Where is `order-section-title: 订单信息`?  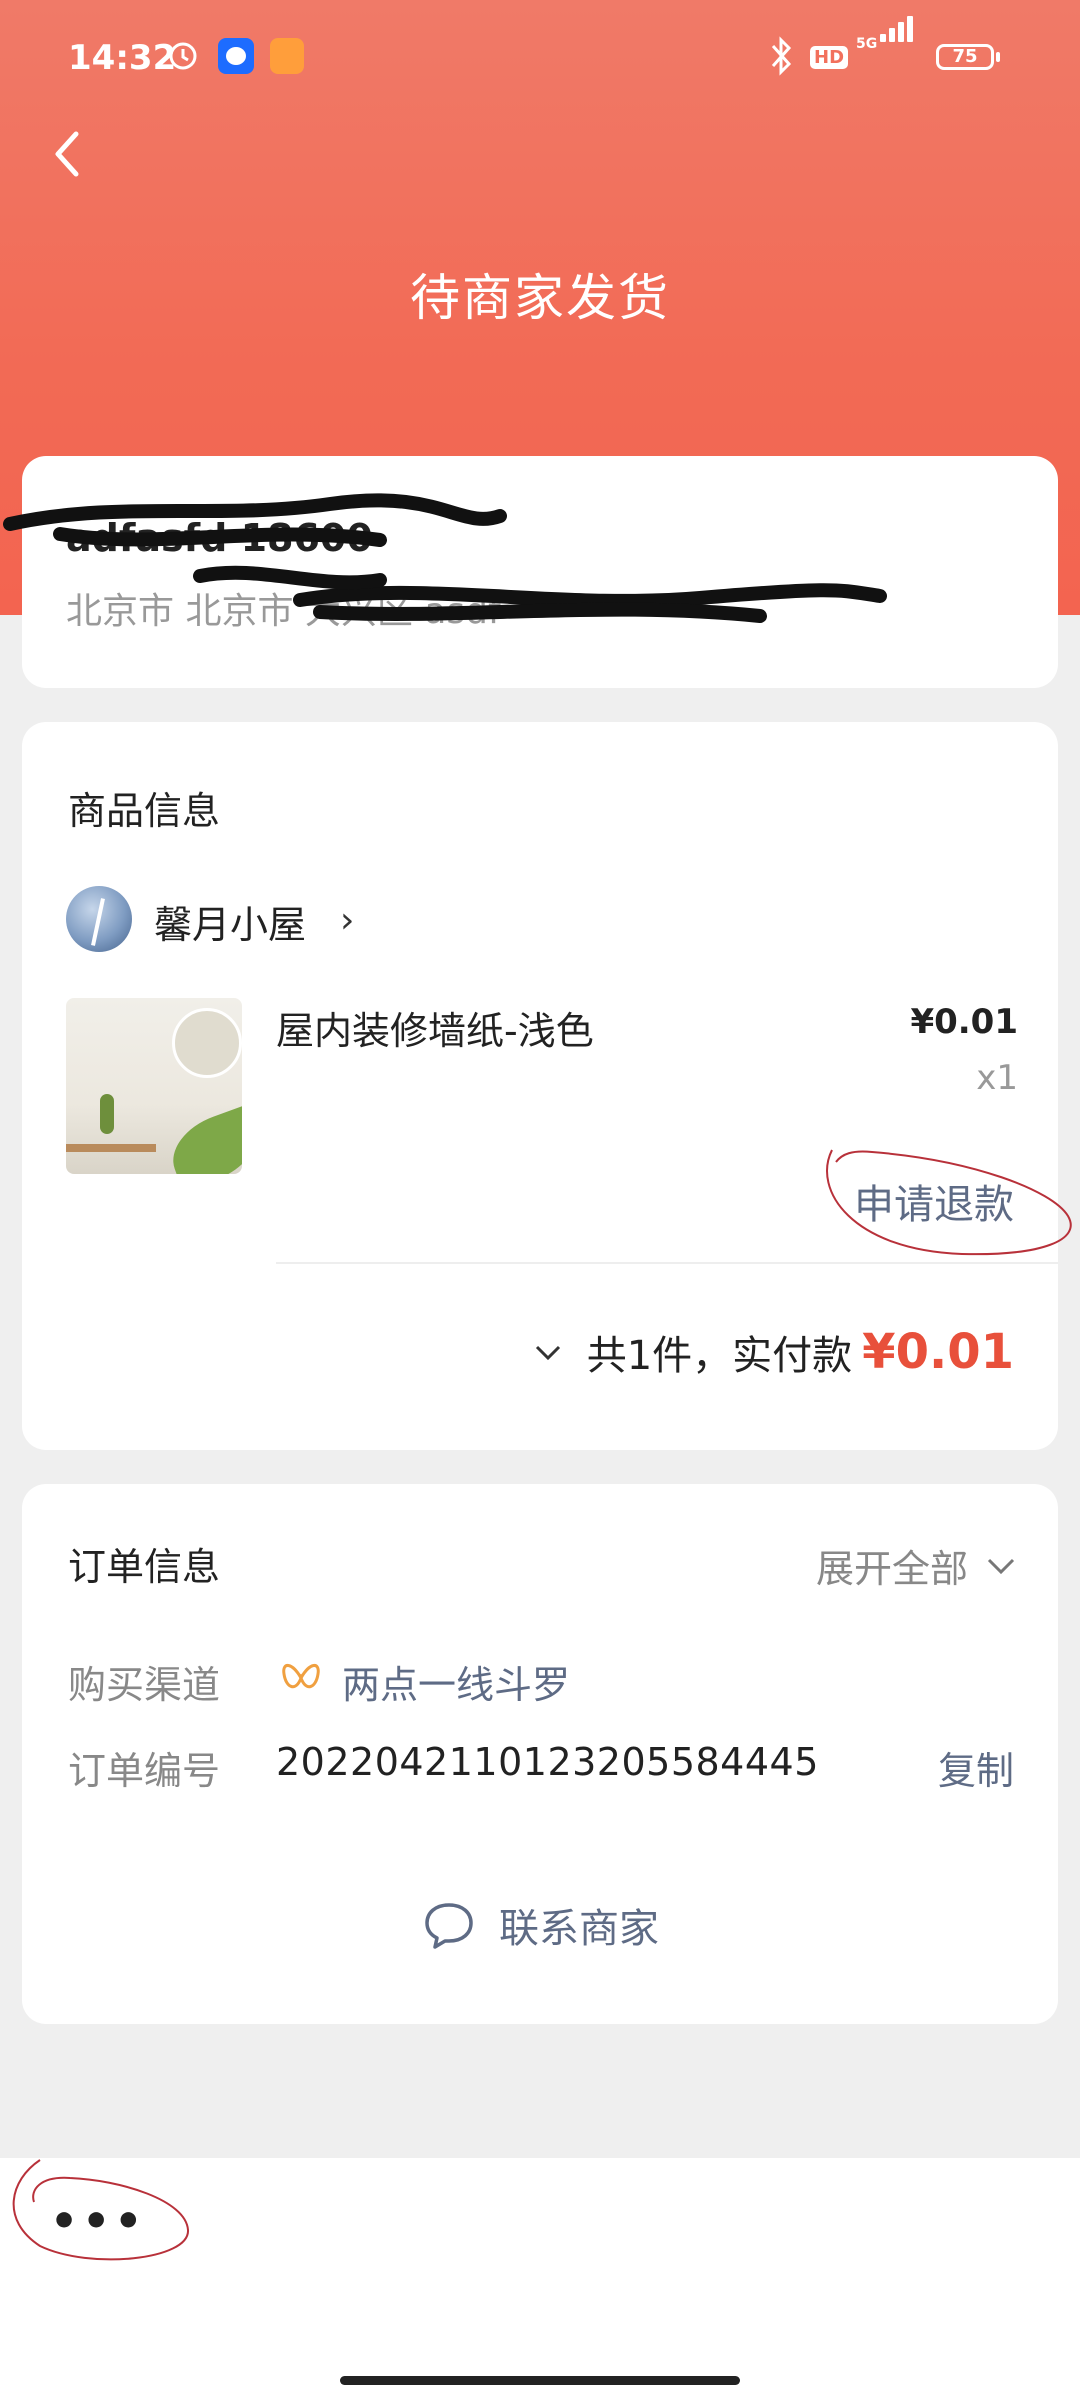
order-section-title: 订单信息 is located at coordinates (144, 1567).